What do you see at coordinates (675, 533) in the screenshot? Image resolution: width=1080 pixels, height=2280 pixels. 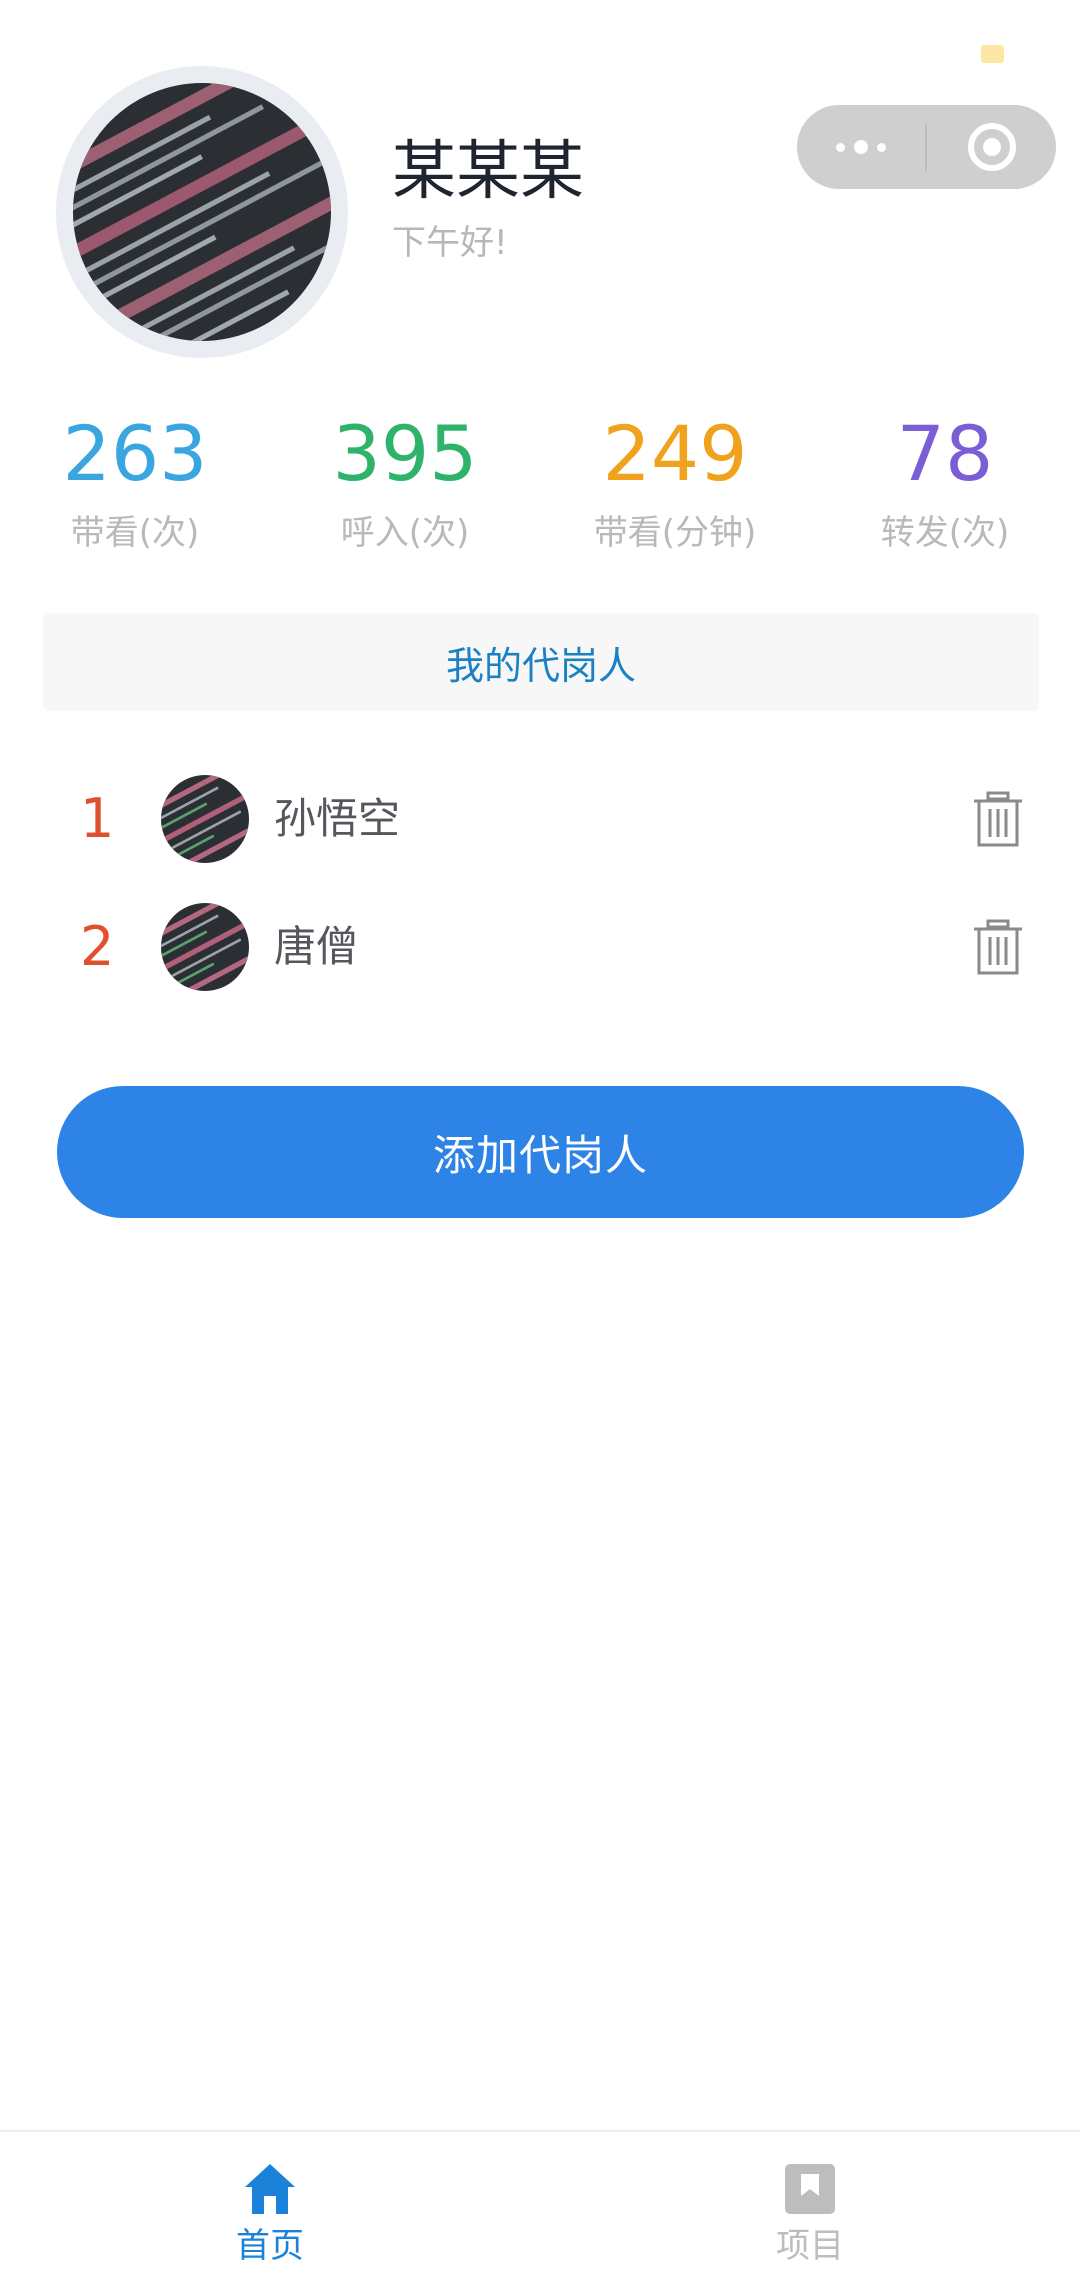 I see `stat-label: 带看(分钟)` at bounding box center [675, 533].